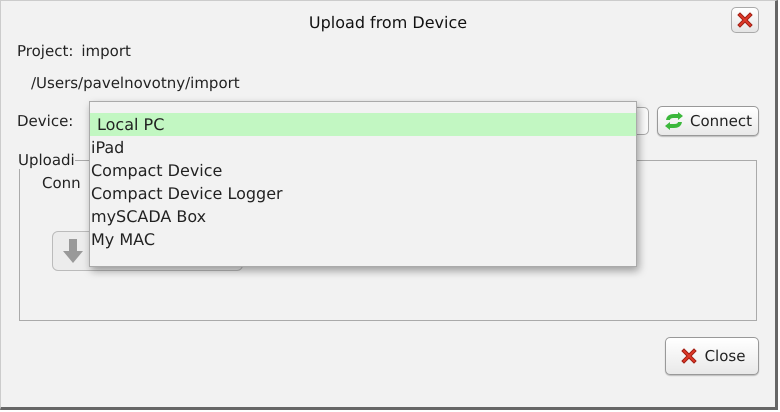 The image size is (780, 412). I want to click on connection-status: Conn, so click(61, 183).